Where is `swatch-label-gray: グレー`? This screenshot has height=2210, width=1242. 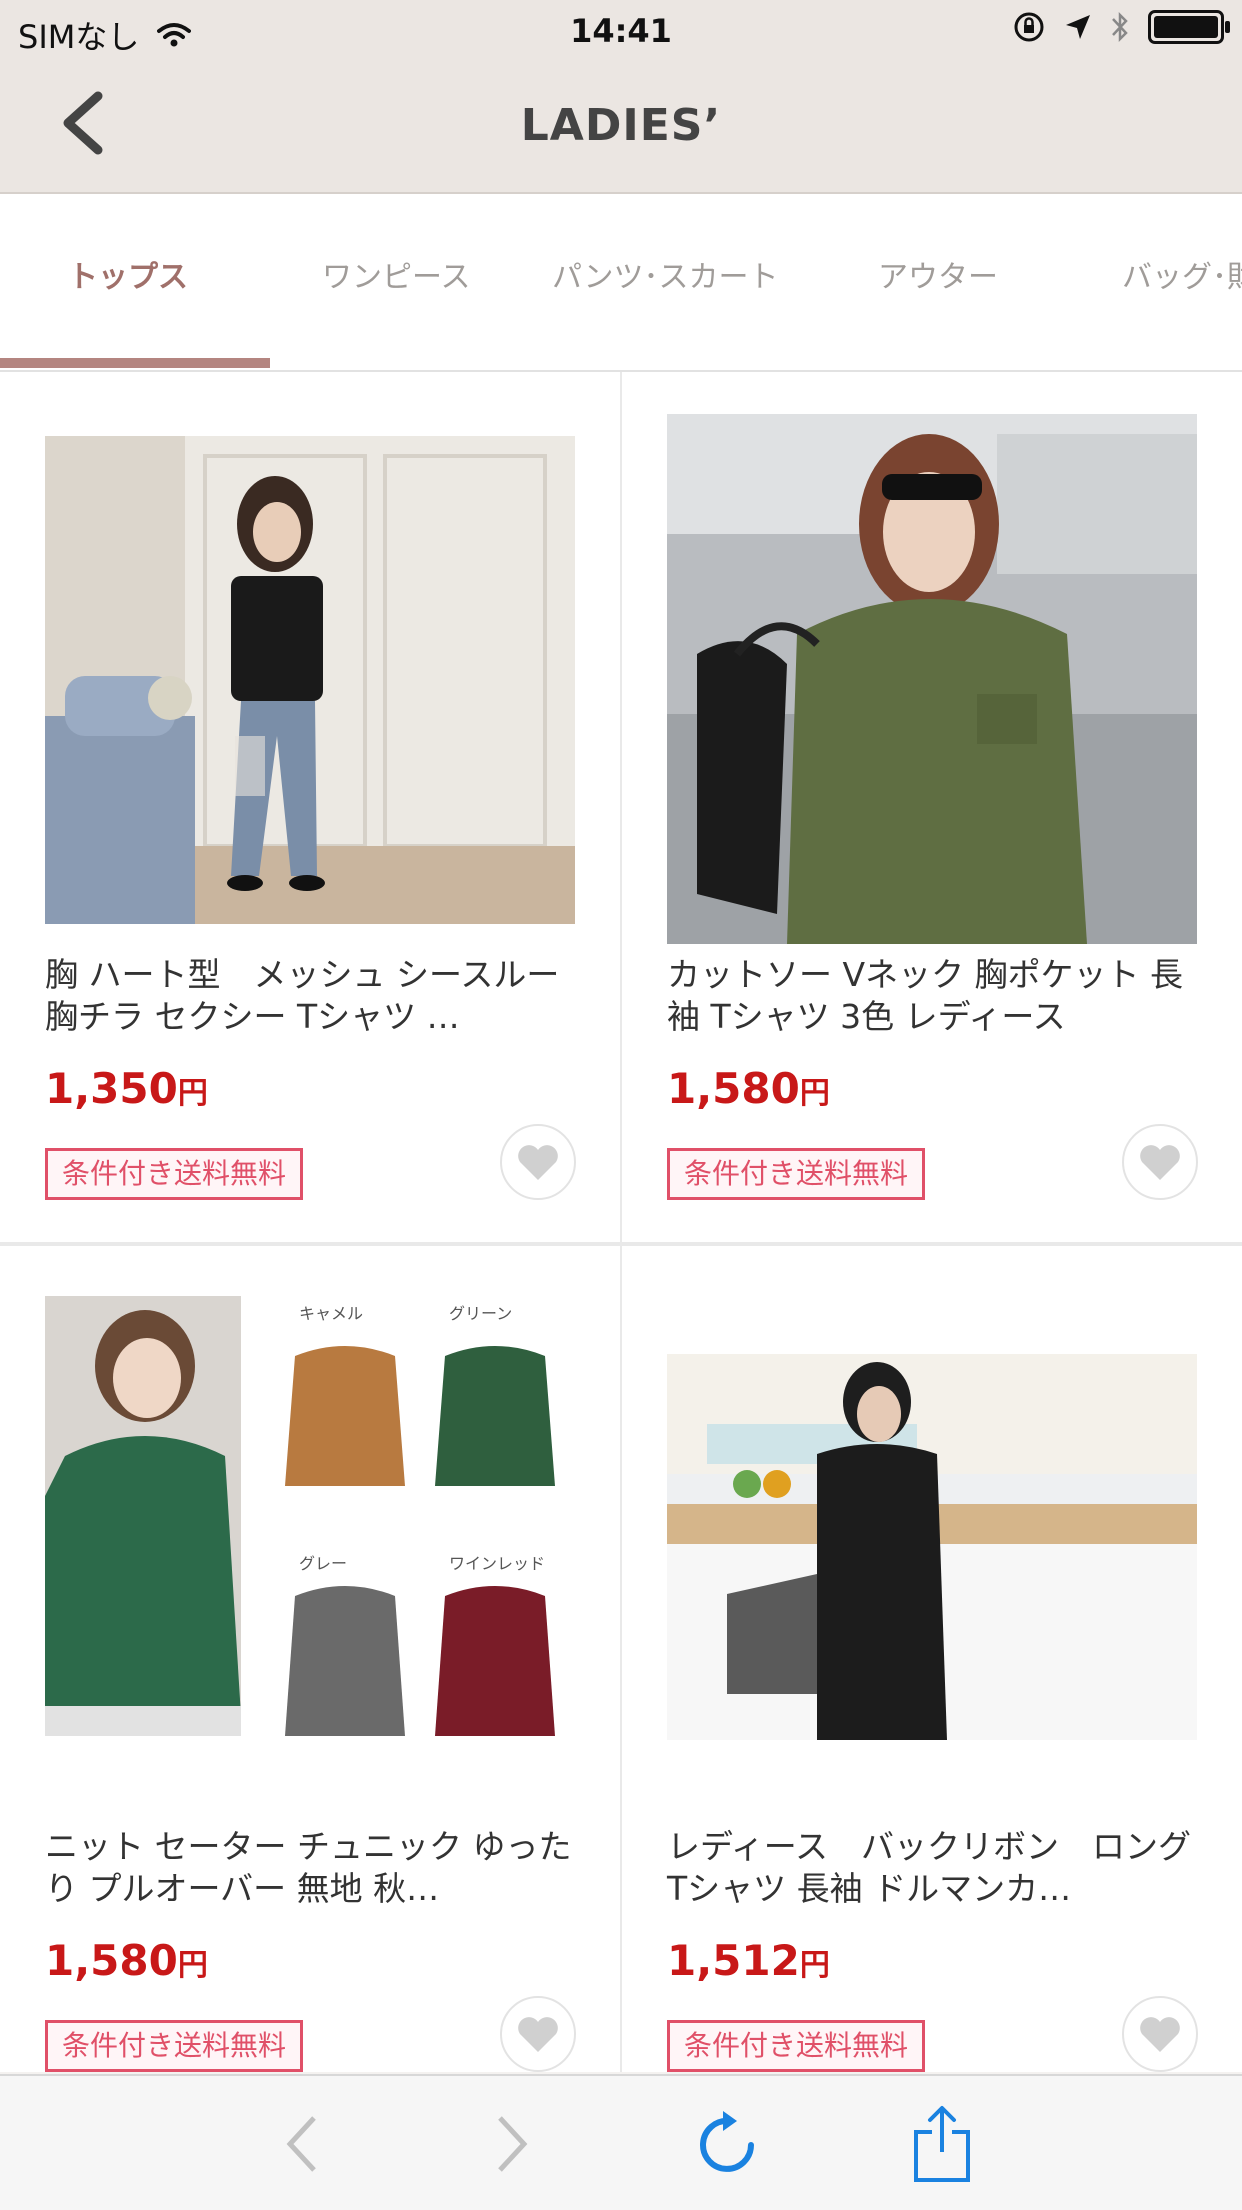
swatch-label-gray: グレー is located at coordinates (323, 1563).